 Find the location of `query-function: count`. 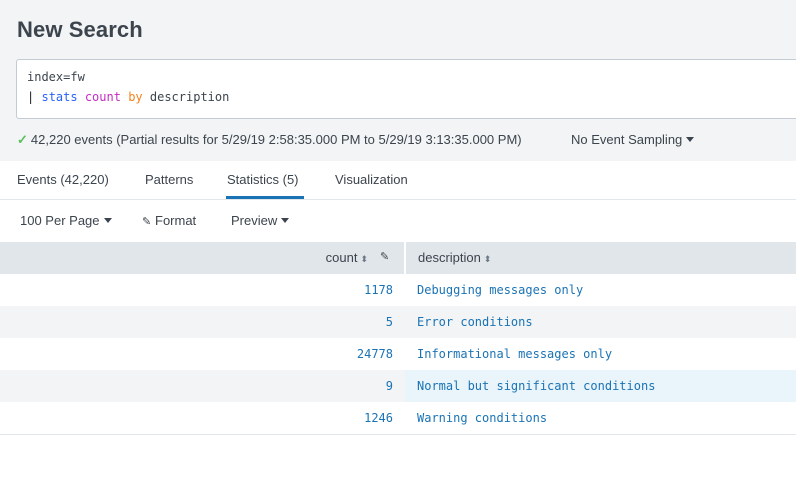

query-function: count is located at coordinates (102, 97).